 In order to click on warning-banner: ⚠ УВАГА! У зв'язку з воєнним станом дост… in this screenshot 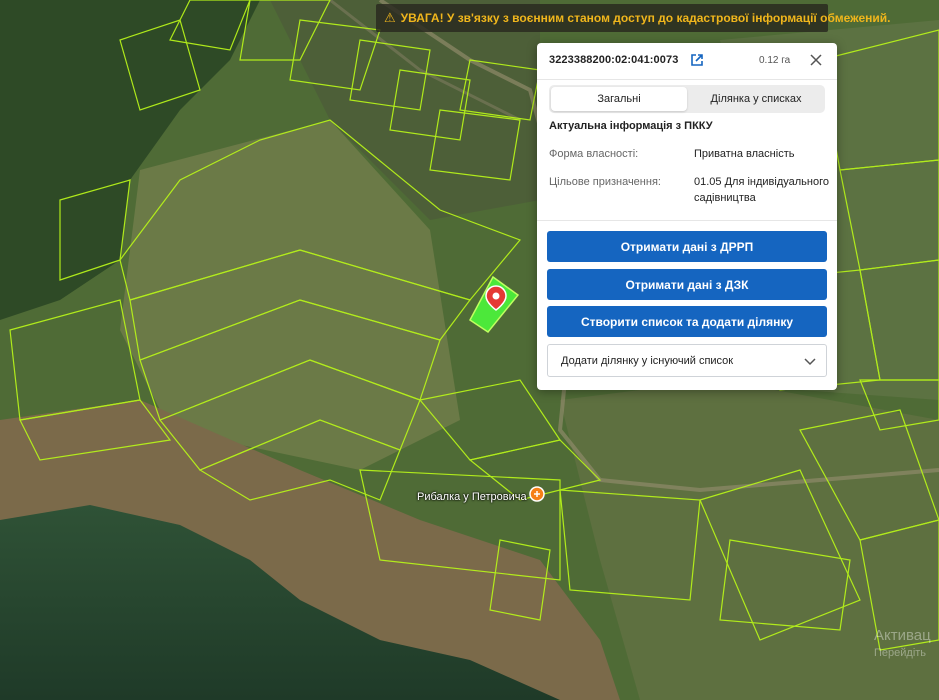, I will do `click(633, 18)`.